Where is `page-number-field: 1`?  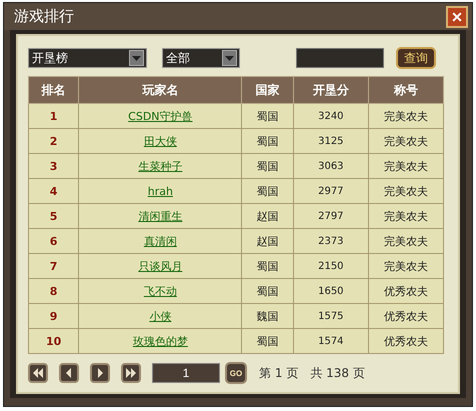
page-number-field: 1 is located at coordinates (186, 373).